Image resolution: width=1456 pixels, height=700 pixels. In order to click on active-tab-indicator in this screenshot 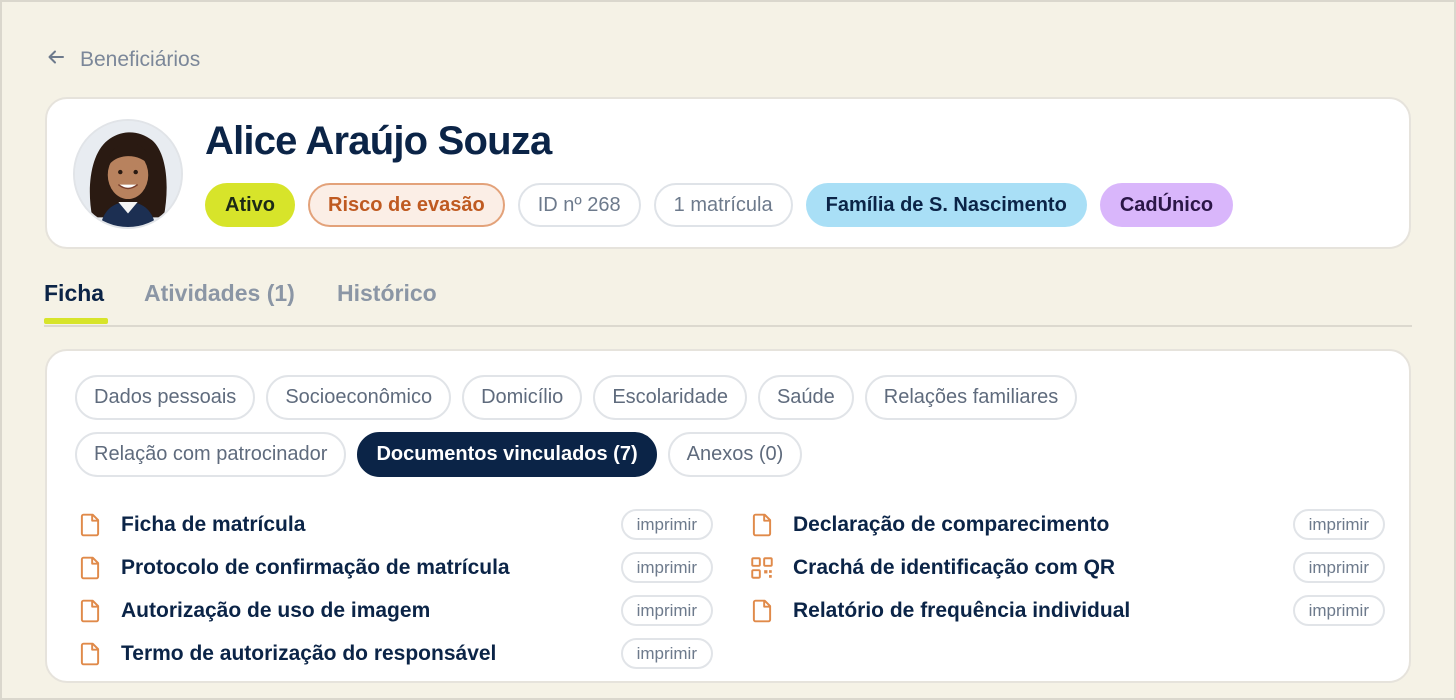, I will do `click(76, 321)`.